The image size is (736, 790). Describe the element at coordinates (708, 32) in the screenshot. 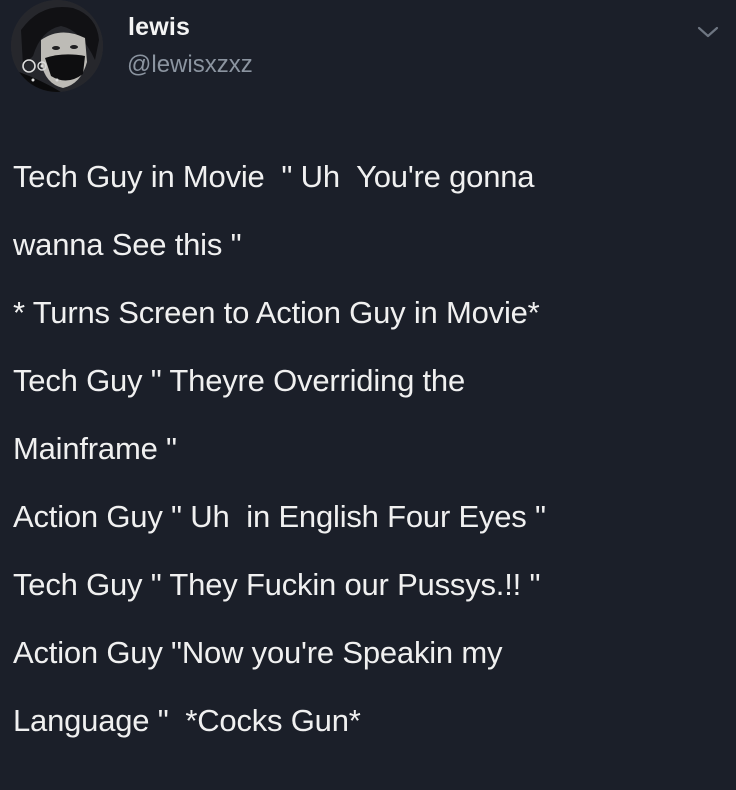

I see `chevron-down-icon` at that location.